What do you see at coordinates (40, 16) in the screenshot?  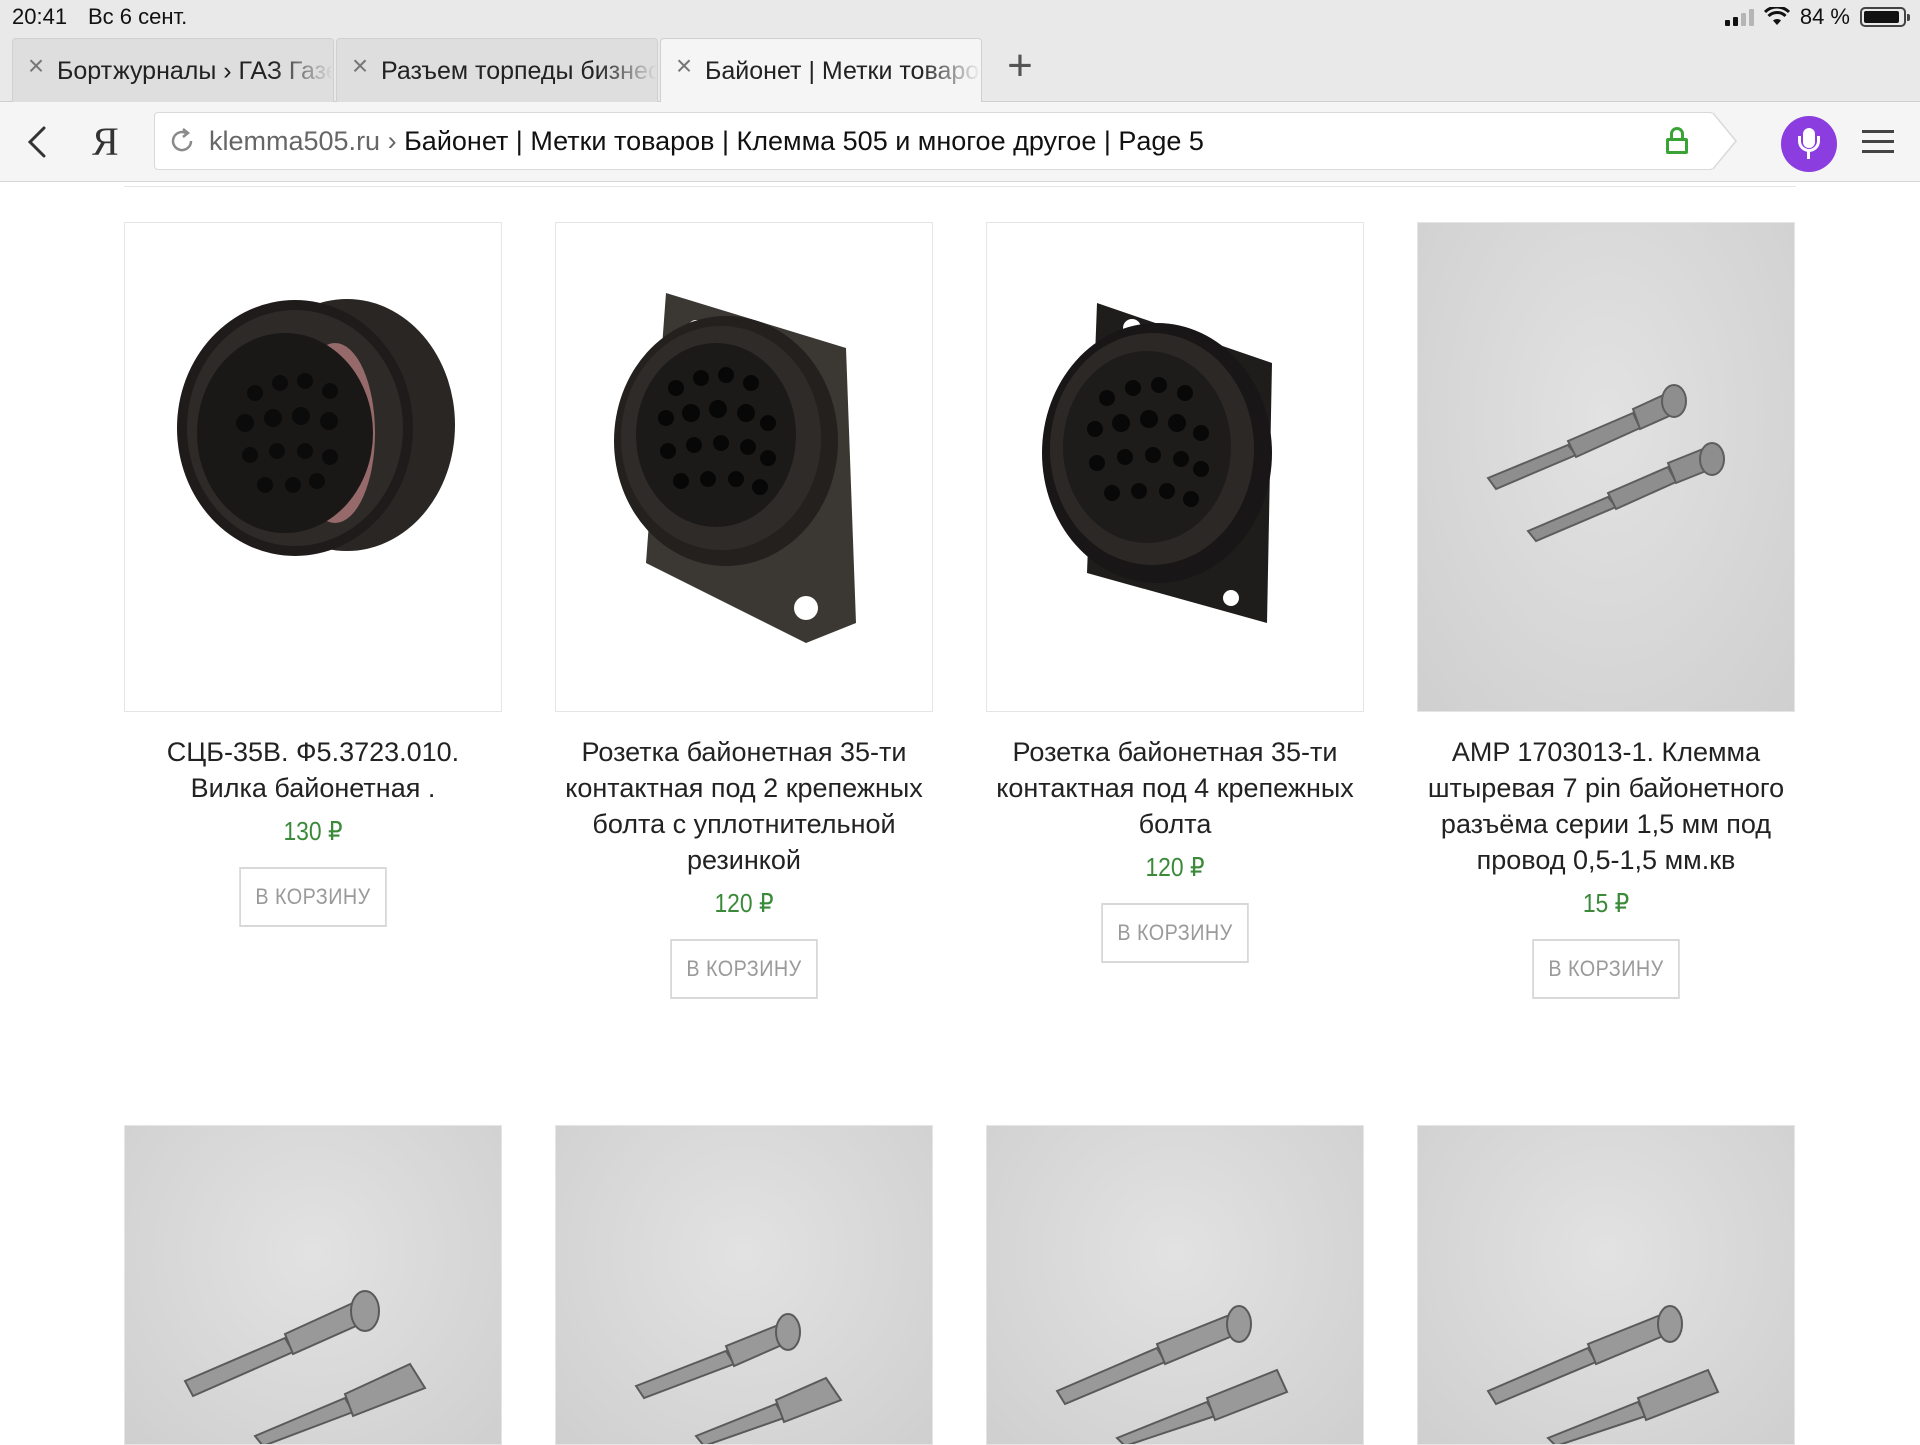 I see `status-time: 20:41` at bounding box center [40, 16].